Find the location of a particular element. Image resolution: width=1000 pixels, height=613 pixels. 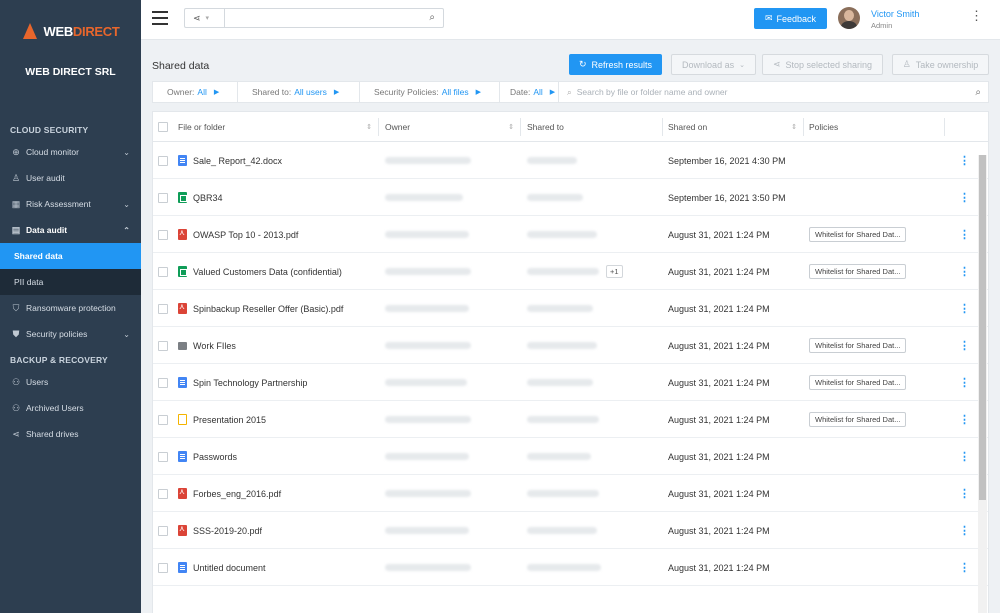

file-name: Presentation 2015 is located at coordinates (229, 420).